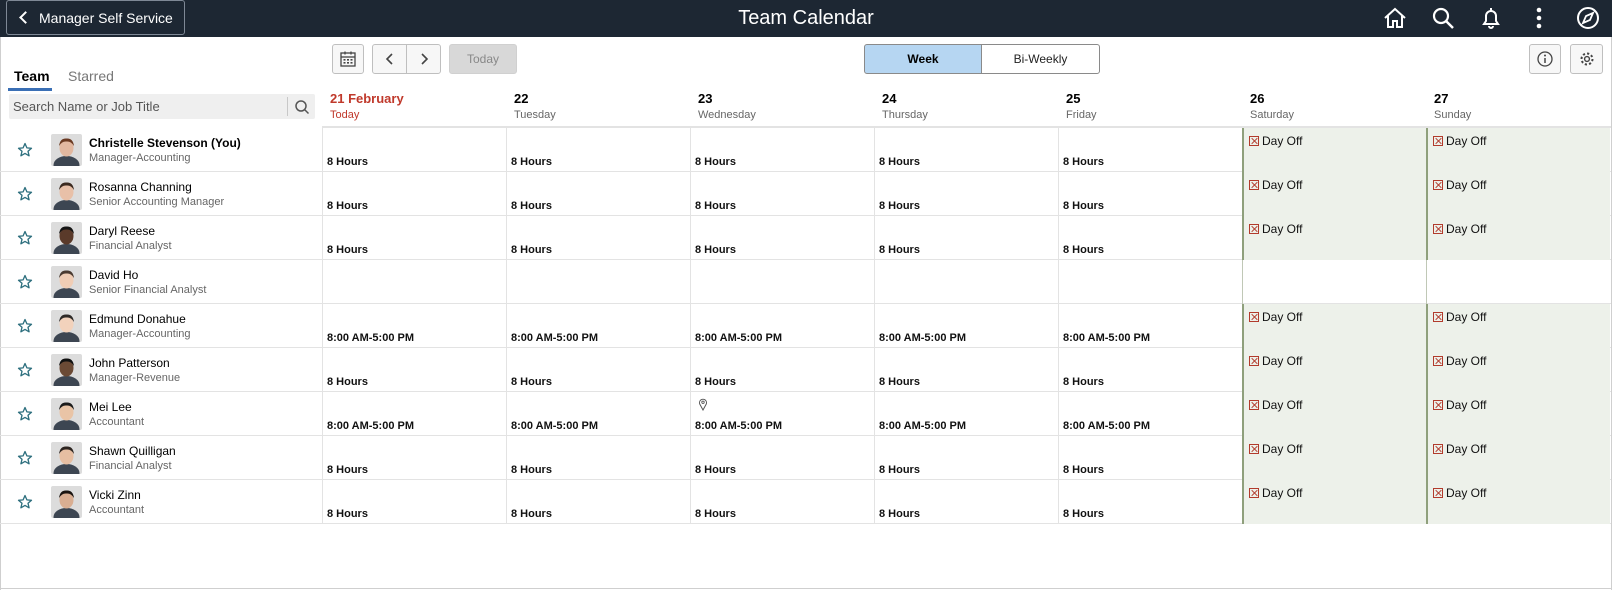  What do you see at coordinates (129, 363) in the screenshot?
I see `employee-name: John Patterson` at bounding box center [129, 363].